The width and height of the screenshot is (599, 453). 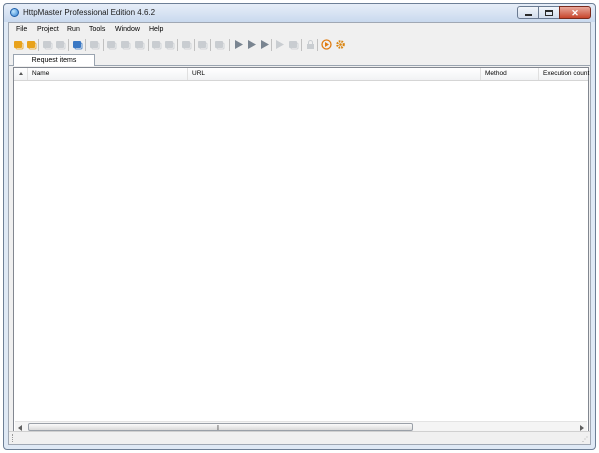 What do you see at coordinates (202, 44) in the screenshot?
I see `step-icon` at bounding box center [202, 44].